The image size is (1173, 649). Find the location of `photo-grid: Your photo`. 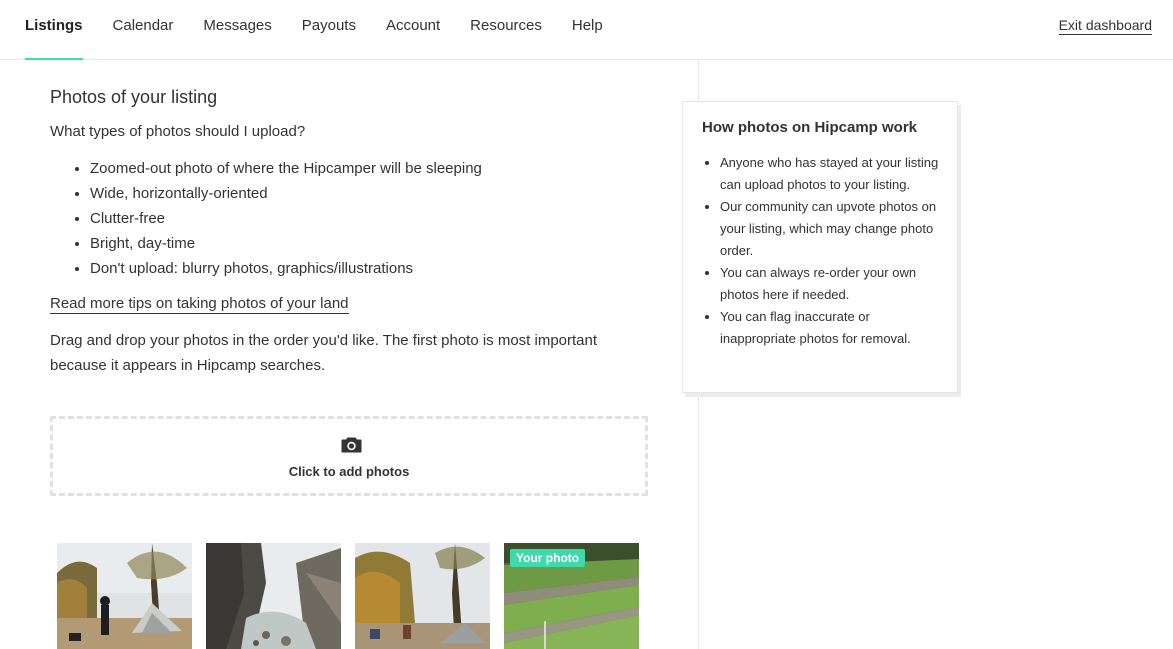

photo-grid: Your photo is located at coordinates (357, 596).